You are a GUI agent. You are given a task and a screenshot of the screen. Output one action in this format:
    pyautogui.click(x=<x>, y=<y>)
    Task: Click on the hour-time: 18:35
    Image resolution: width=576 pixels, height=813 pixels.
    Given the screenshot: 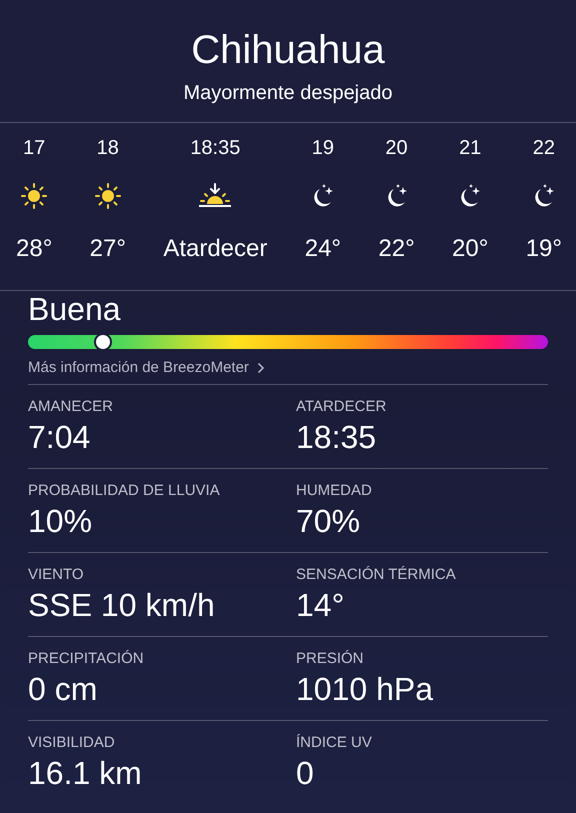 What is the action you would take?
    pyautogui.click(x=215, y=149)
    